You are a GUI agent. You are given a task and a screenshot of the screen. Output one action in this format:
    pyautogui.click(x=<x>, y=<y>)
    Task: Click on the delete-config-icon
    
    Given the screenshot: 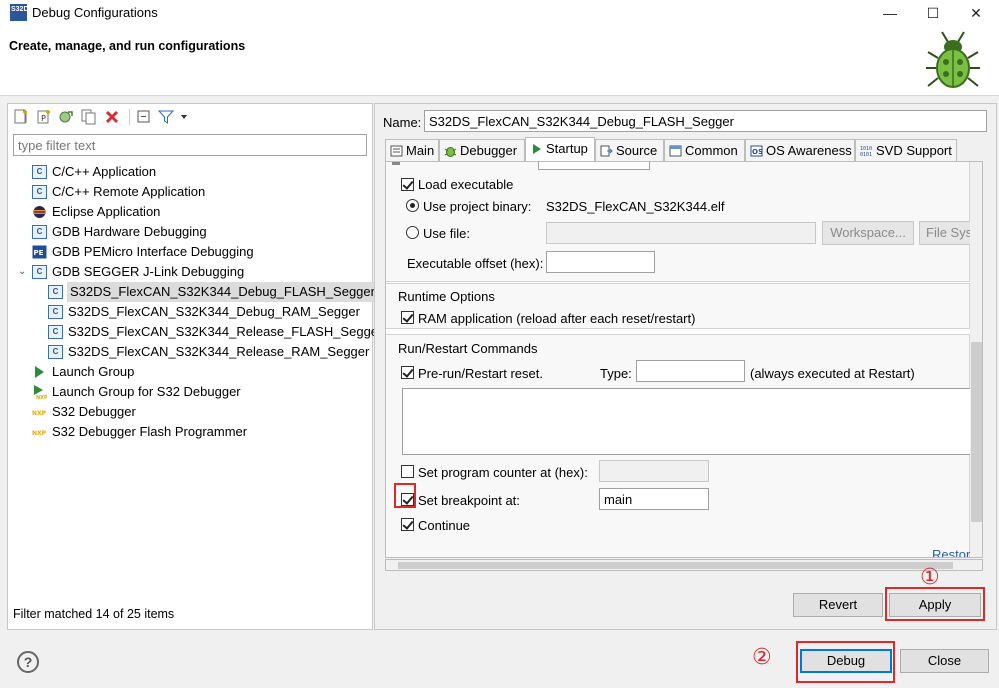 What is the action you would take?
    pyautogui.click(x=112, y=117)
    